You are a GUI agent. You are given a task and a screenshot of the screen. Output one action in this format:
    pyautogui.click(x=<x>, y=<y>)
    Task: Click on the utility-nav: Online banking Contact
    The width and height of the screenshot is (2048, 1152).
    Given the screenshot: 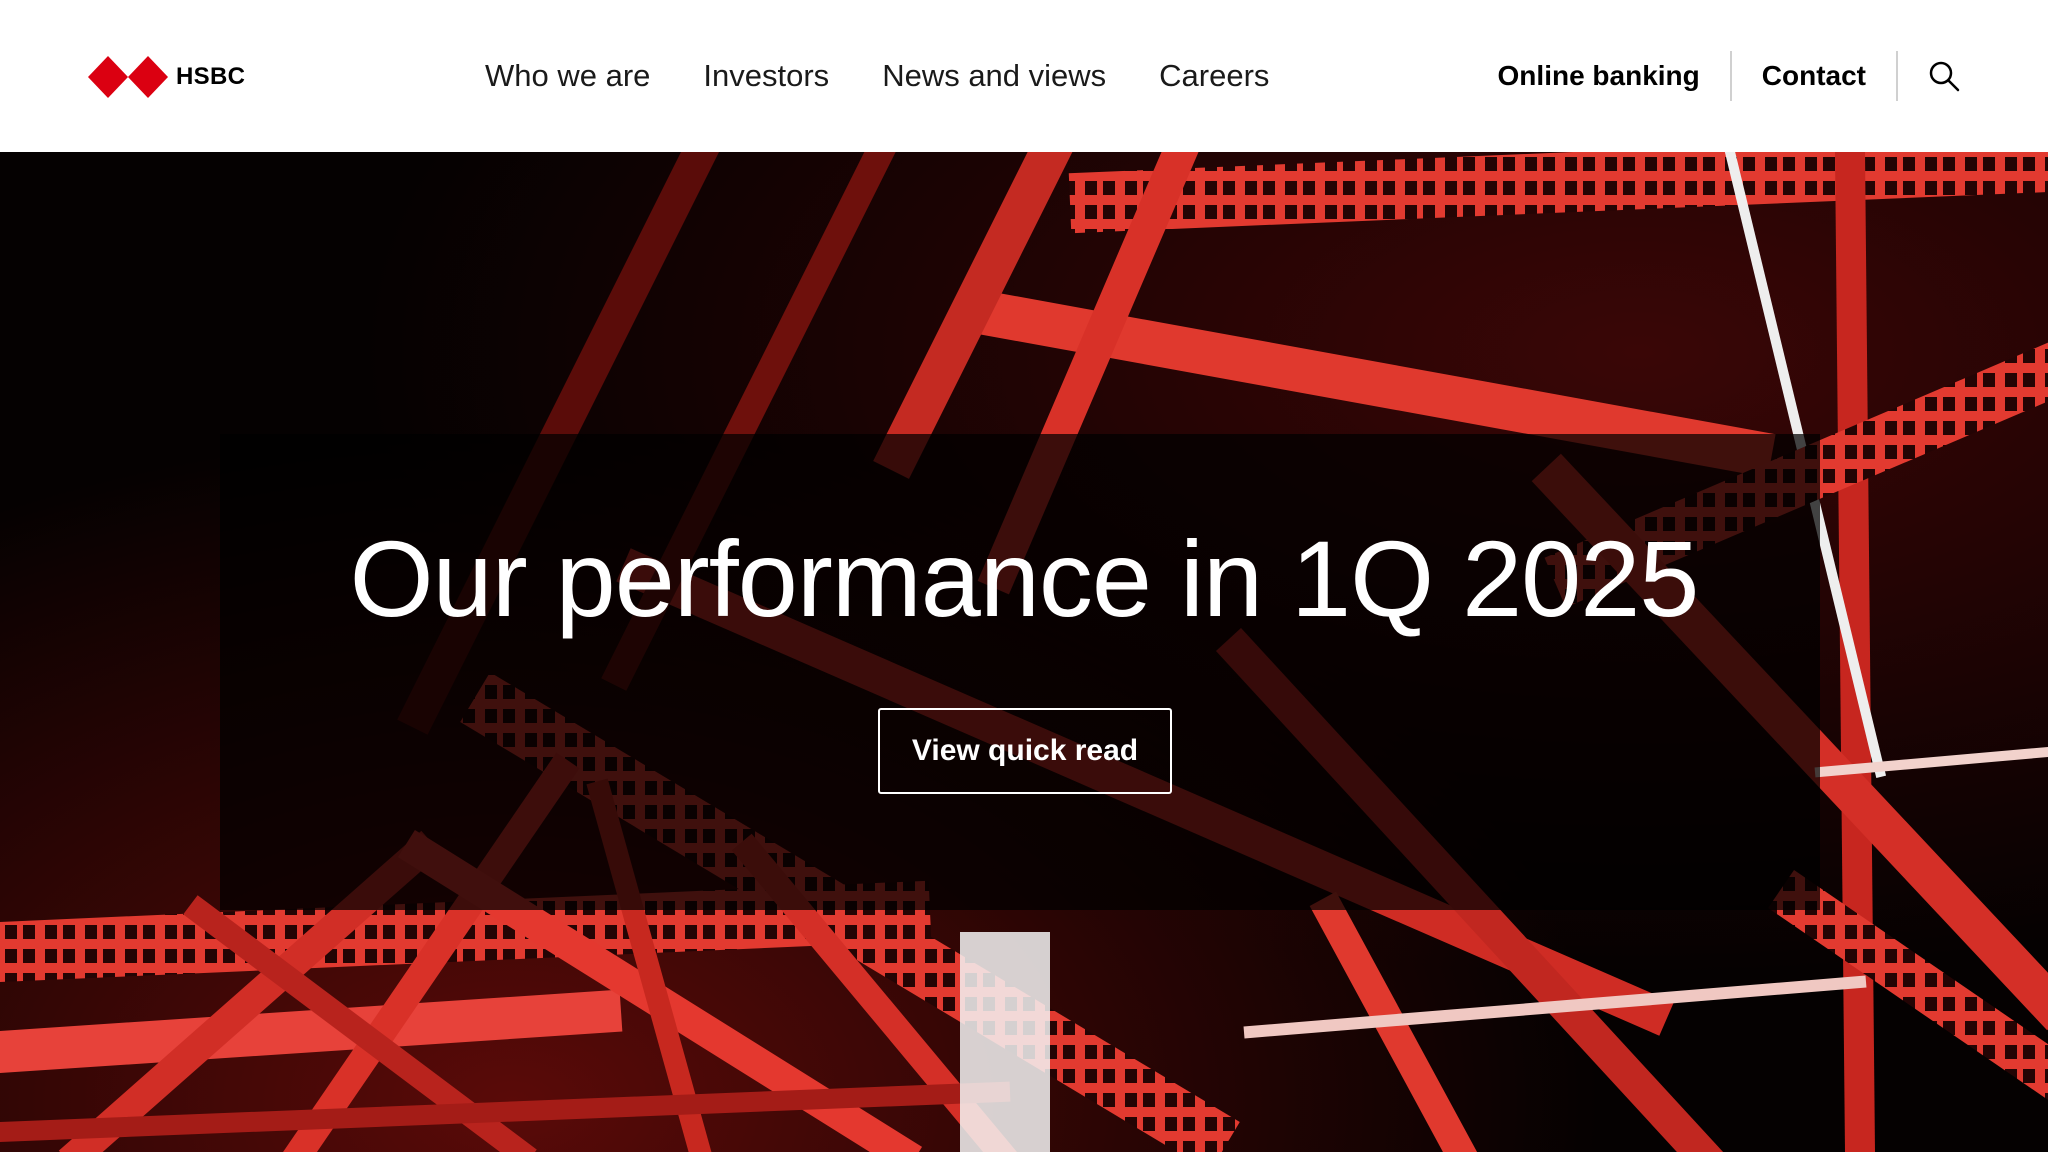 What is the action you would take?
    pyautogui.click(x=1729, y=76)
    